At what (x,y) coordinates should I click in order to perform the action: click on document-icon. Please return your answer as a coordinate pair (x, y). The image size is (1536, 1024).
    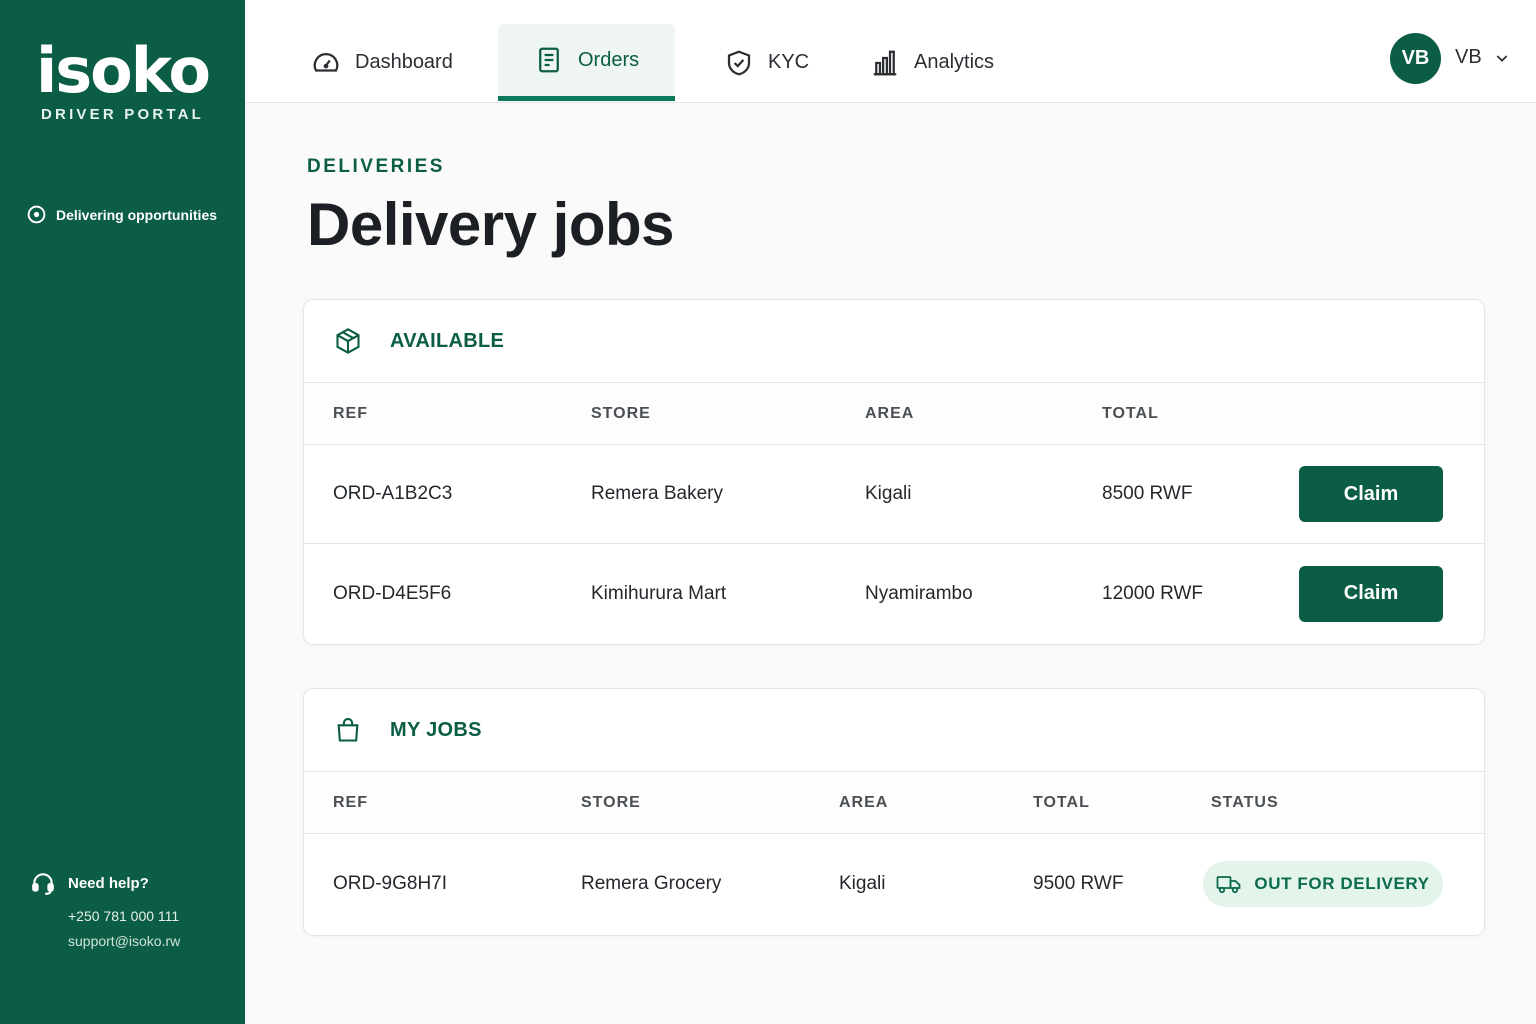
    Looking at the image, I should click on (549, 60).